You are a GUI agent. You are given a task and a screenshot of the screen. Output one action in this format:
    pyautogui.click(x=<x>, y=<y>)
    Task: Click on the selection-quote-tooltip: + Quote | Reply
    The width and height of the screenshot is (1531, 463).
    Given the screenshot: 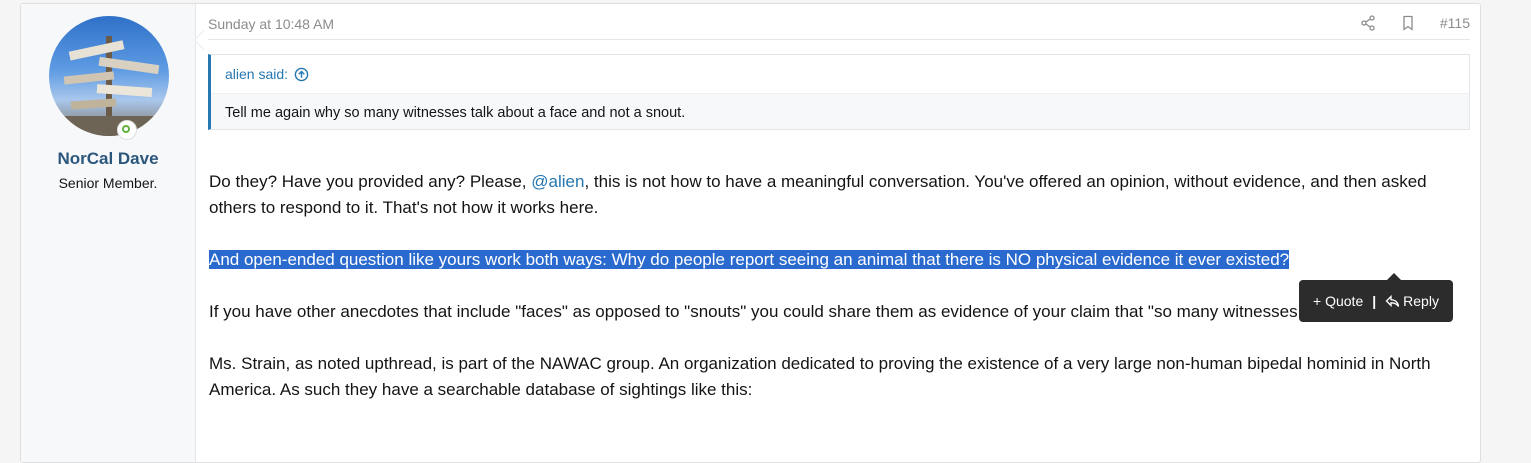 What is the action you would take?
    pyautogui.click(x=1376, y=297)
    